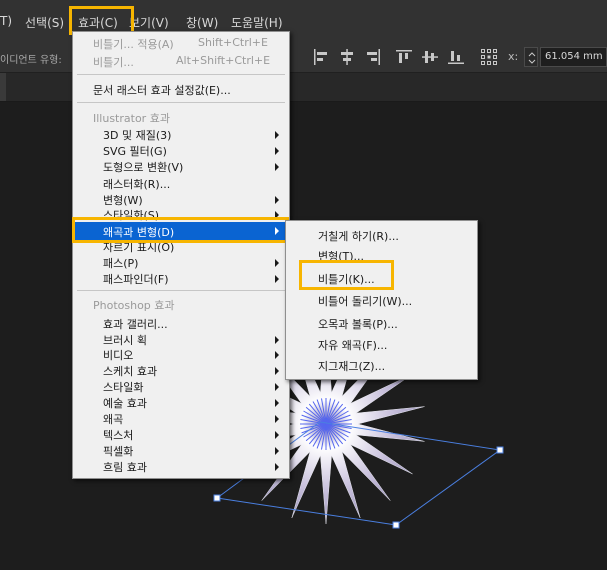  I want to click on menu-item-blur: 흐림 효과, so click(125, 467).